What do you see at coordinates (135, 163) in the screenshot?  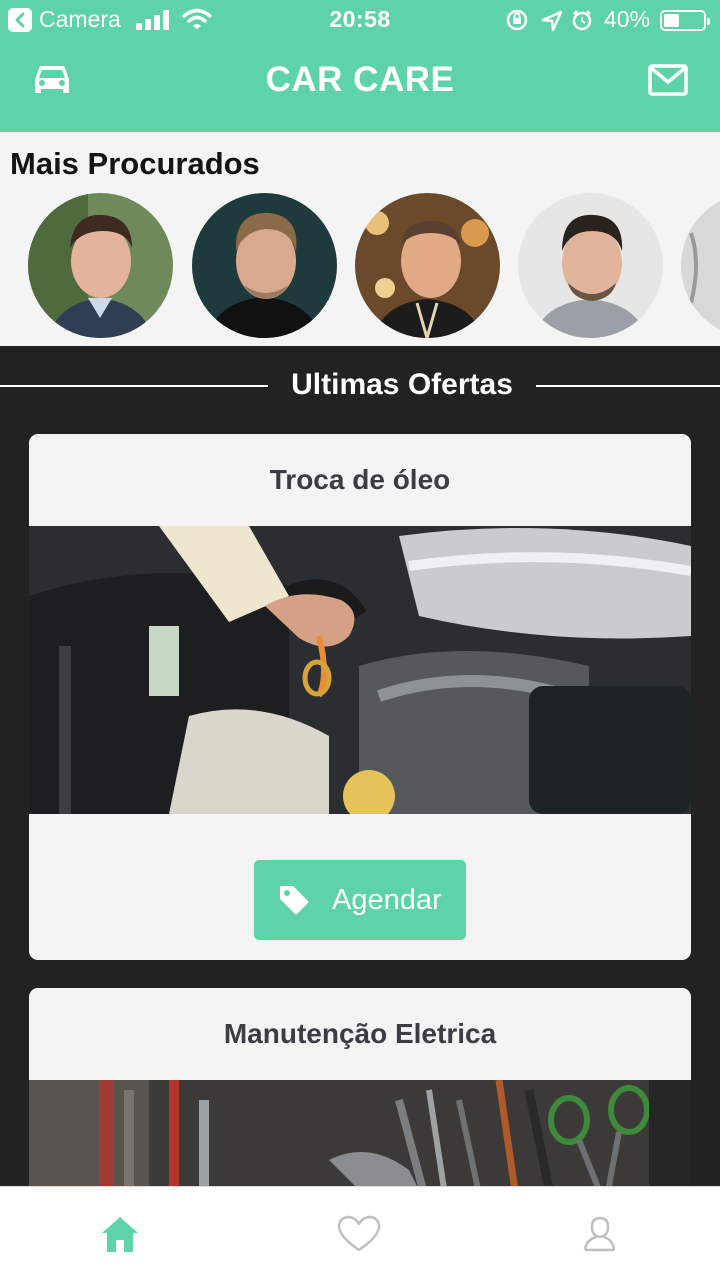 I see `most-searched-heading: Mais Procurados` at bounding box center [135, 163].